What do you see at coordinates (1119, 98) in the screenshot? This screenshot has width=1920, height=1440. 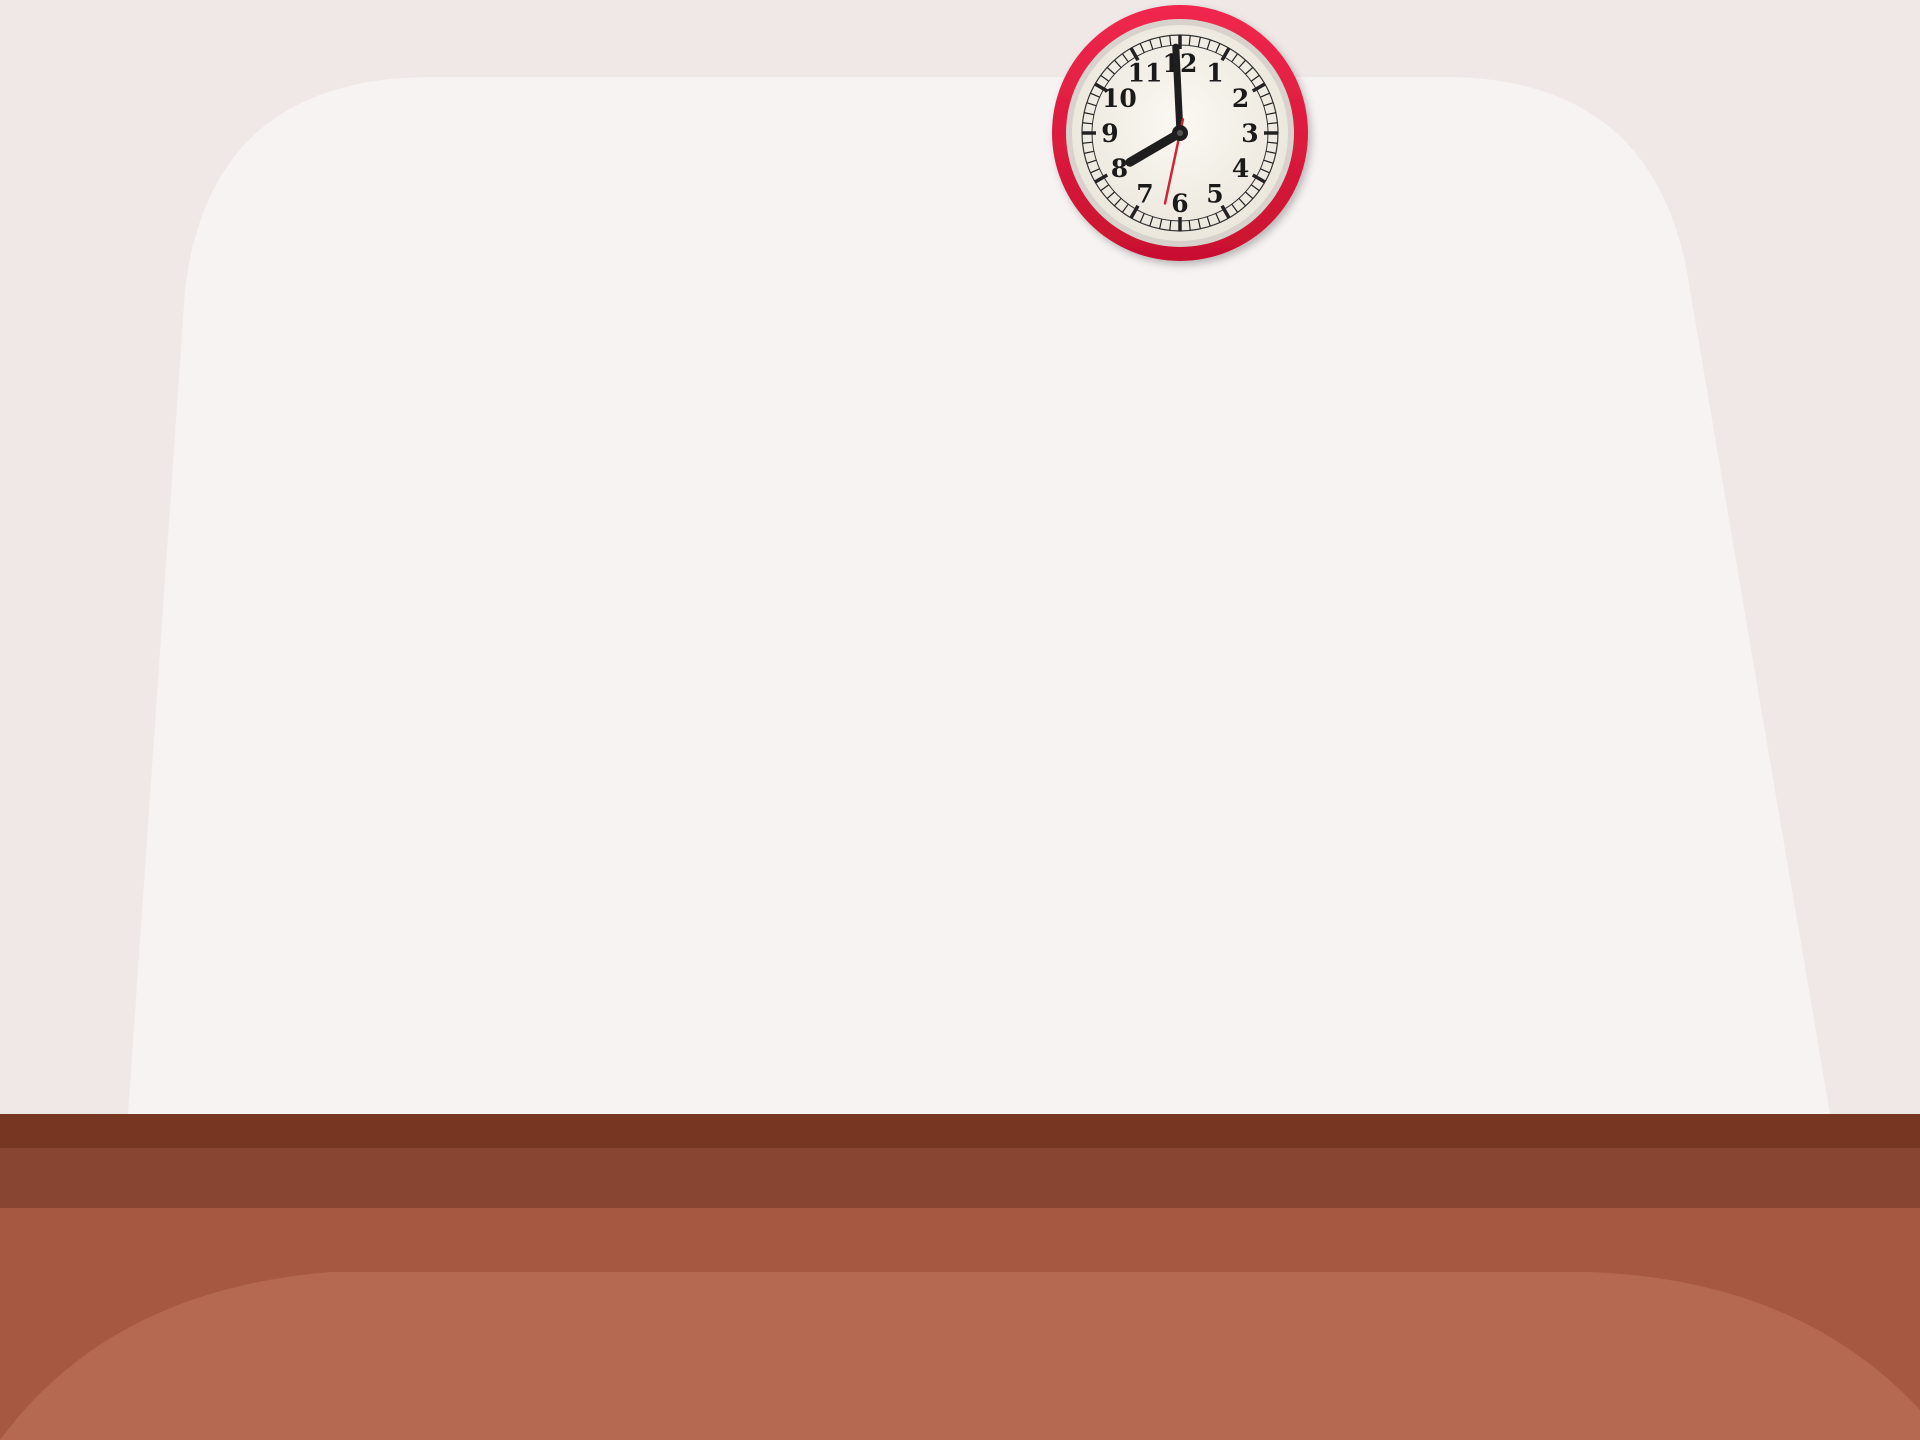 I see `clock-numeral: 10` at bounding box center [1119, 98].